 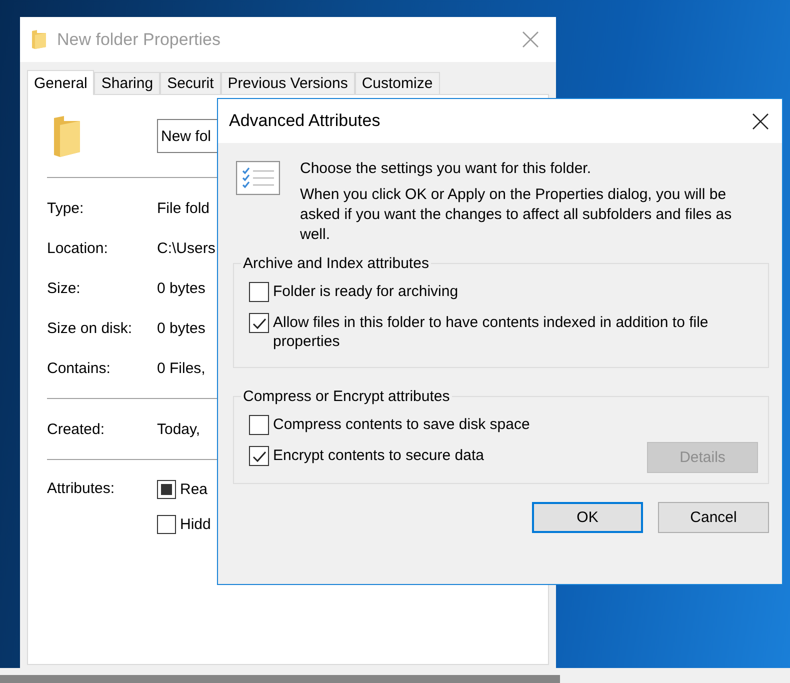 What do you see at coordinates (397, 83) in the screenshot?
I see `tab: Customize` at bounding box center [397, 83].